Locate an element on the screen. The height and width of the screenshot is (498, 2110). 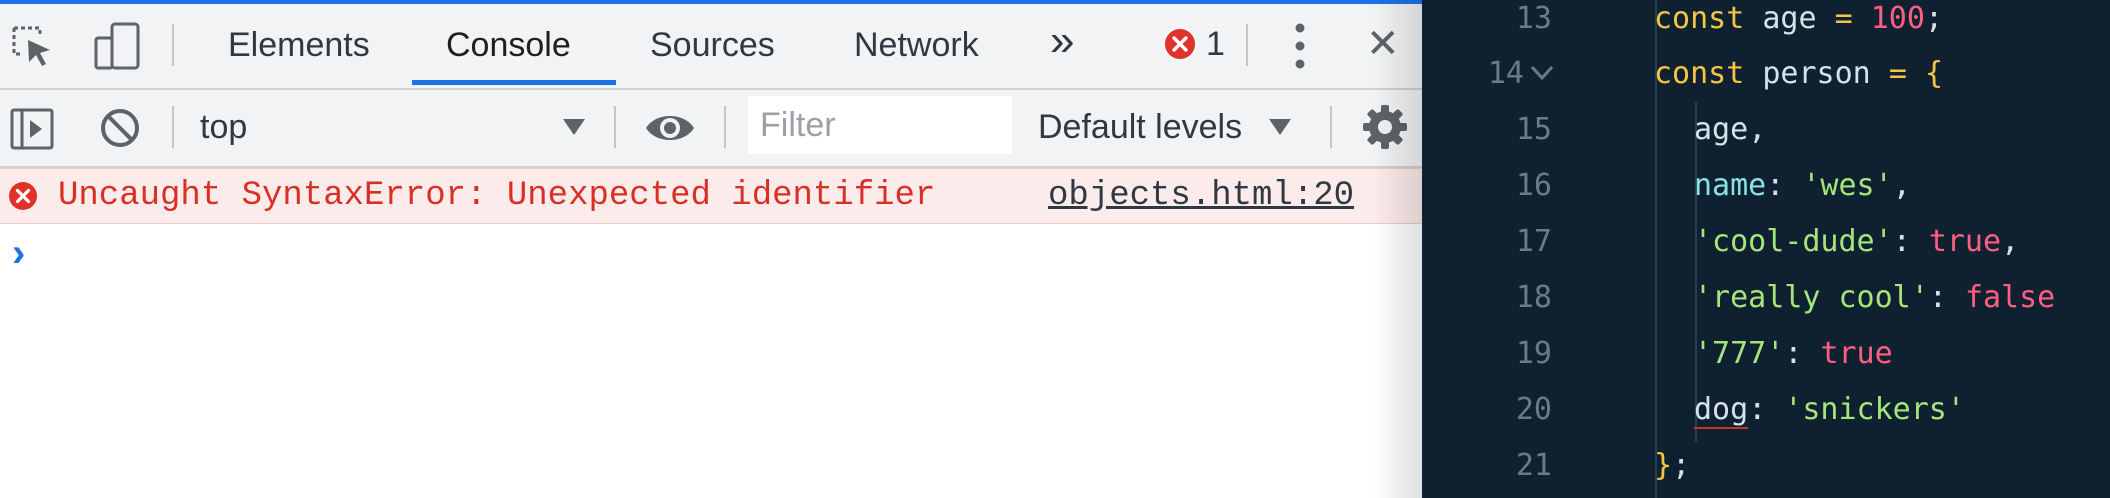
code-line-14: const person = { is located at coordinates (1798, 74).